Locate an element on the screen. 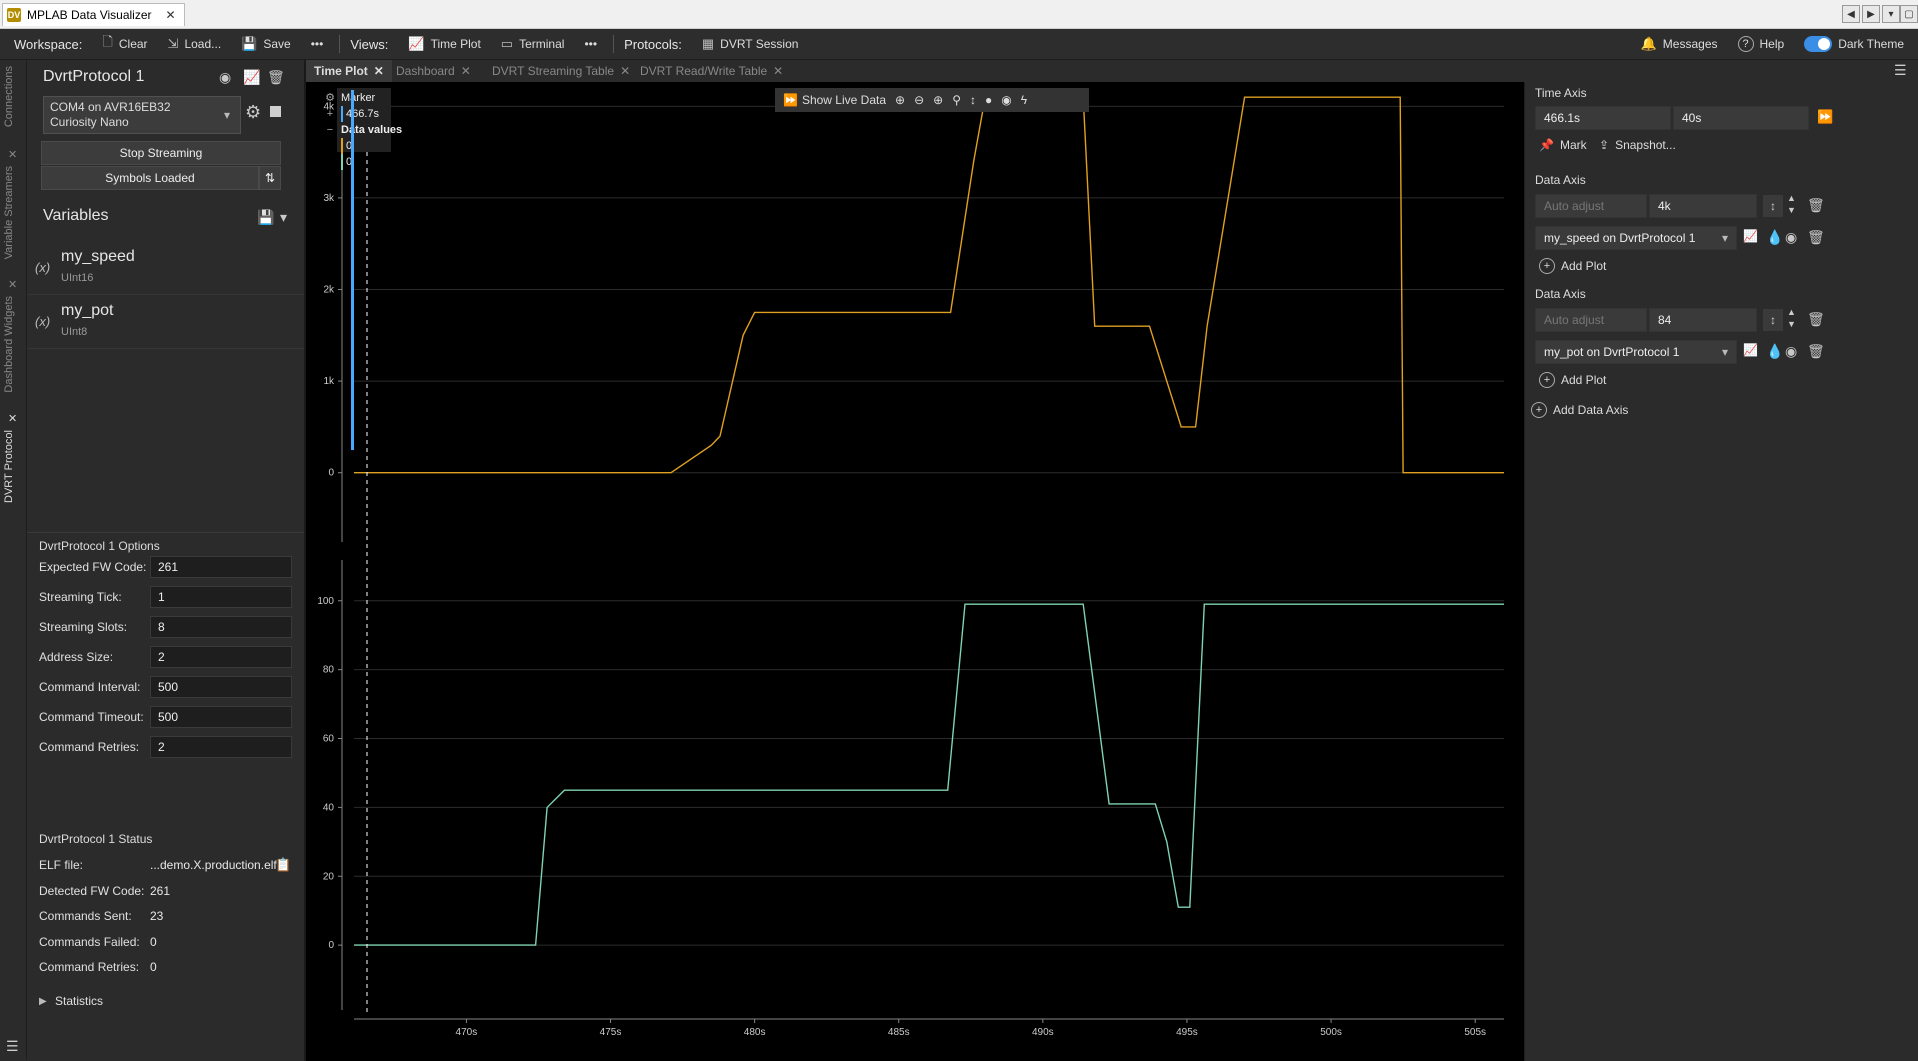 This screenshot has height=1061, width=1918. chart-icon: 📈 is located at coordinates (251, 77).